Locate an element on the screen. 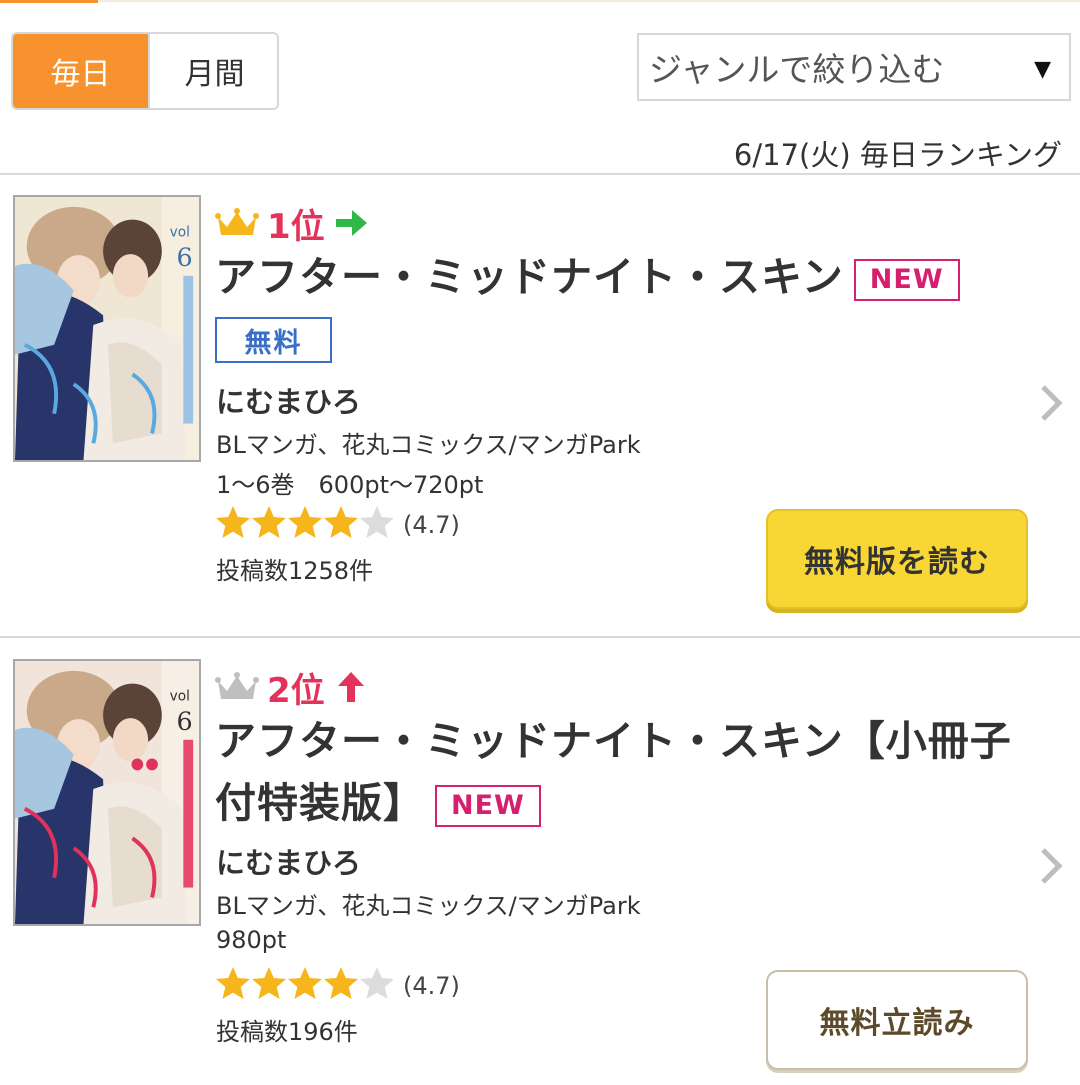 The height and width of the screenshot is (1085, 1080). free-badge: 無料 is located at coordinates (273, 340).